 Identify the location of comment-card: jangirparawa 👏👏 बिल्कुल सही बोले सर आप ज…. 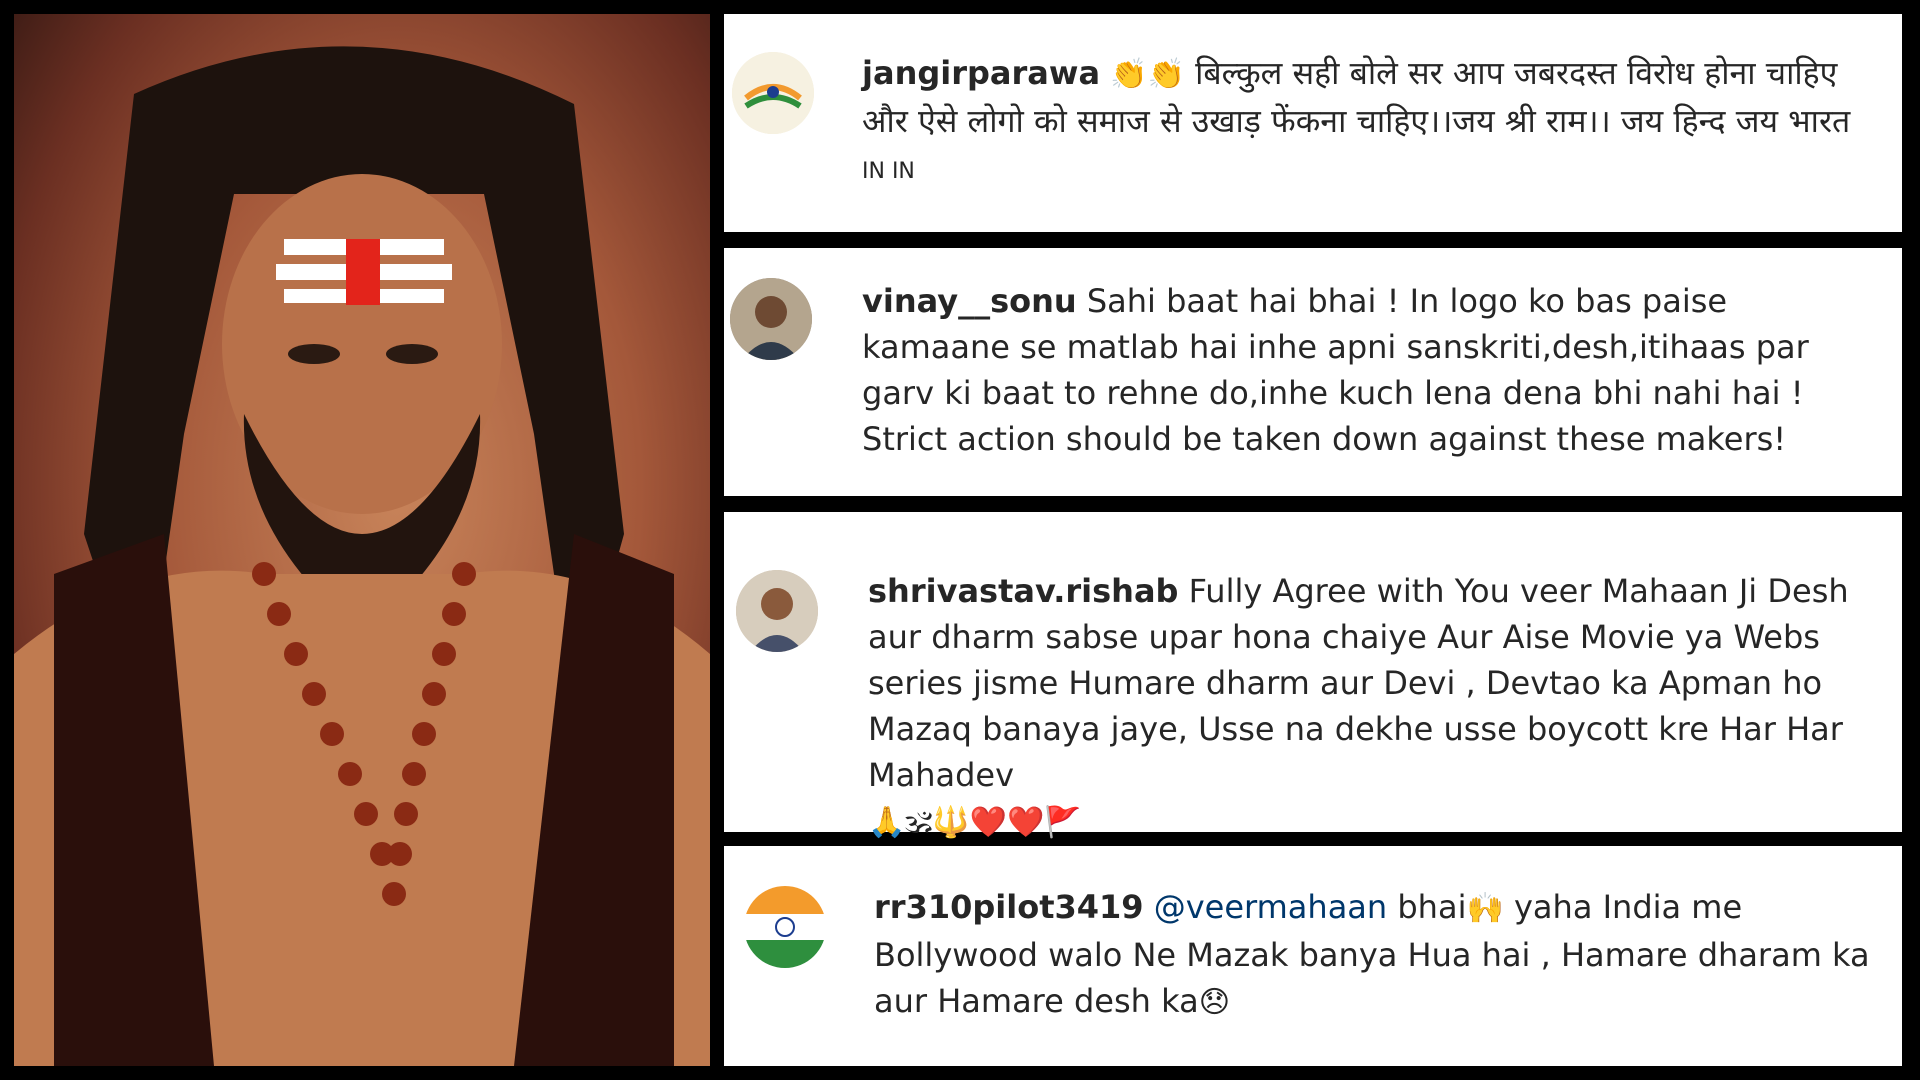
(1313, 123).